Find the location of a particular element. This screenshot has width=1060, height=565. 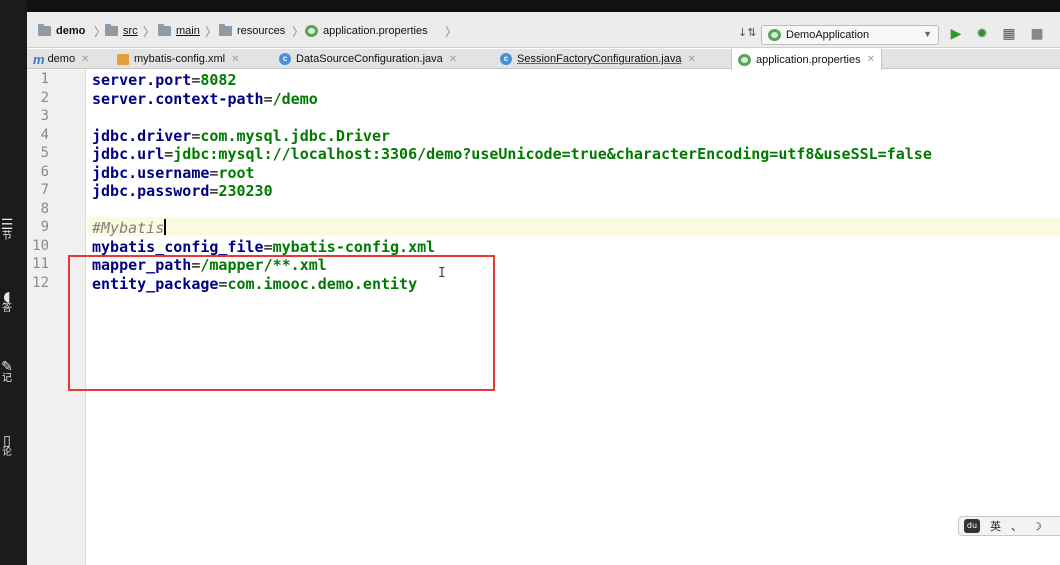

sidebar-item-qa: ◖ 答 is located at coordinates (7, 301).